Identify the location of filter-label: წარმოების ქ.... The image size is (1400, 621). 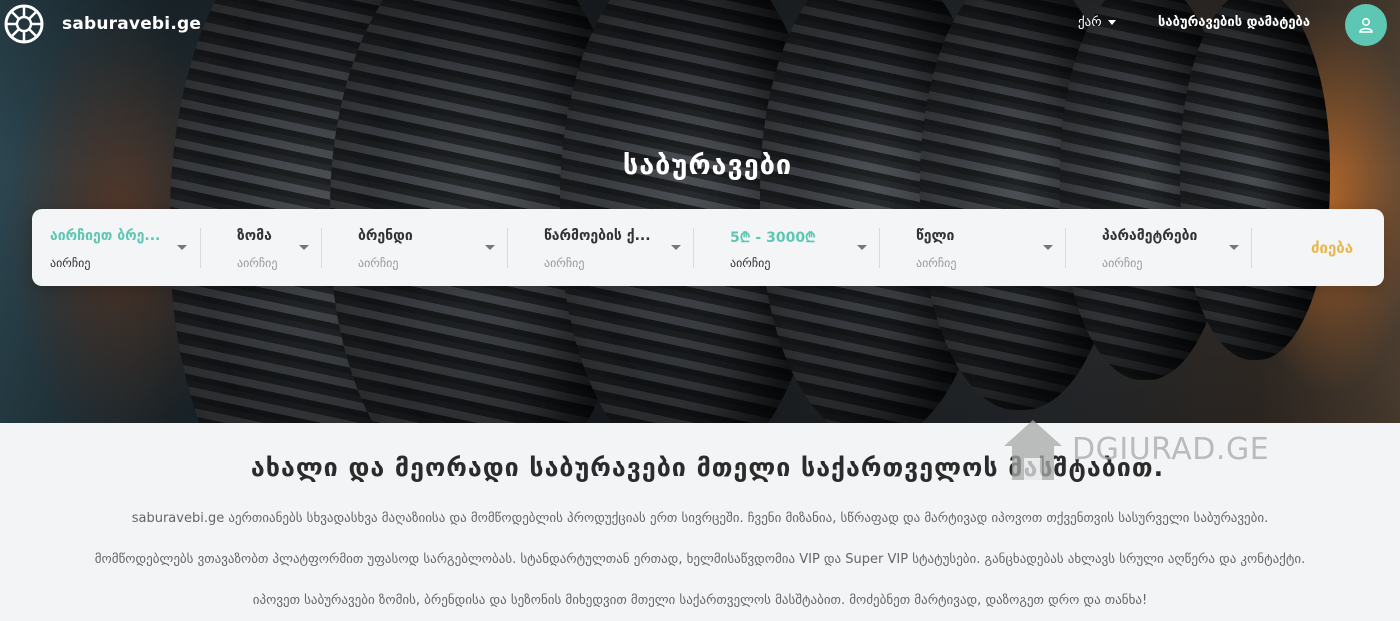
(597, 236).